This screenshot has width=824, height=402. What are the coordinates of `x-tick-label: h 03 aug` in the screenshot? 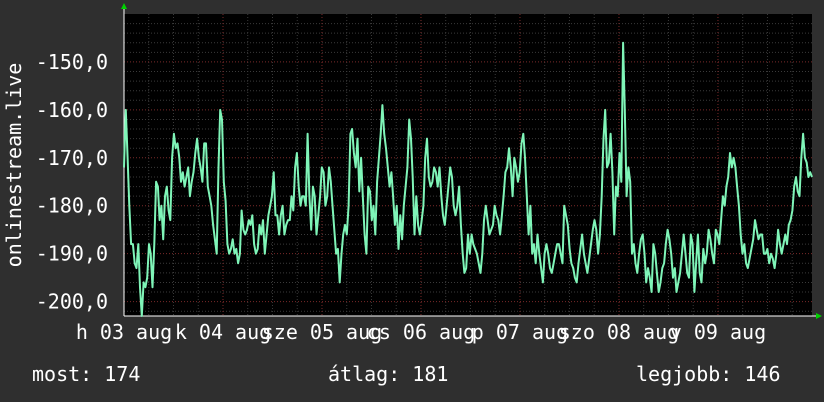 It's located at (124, 332).